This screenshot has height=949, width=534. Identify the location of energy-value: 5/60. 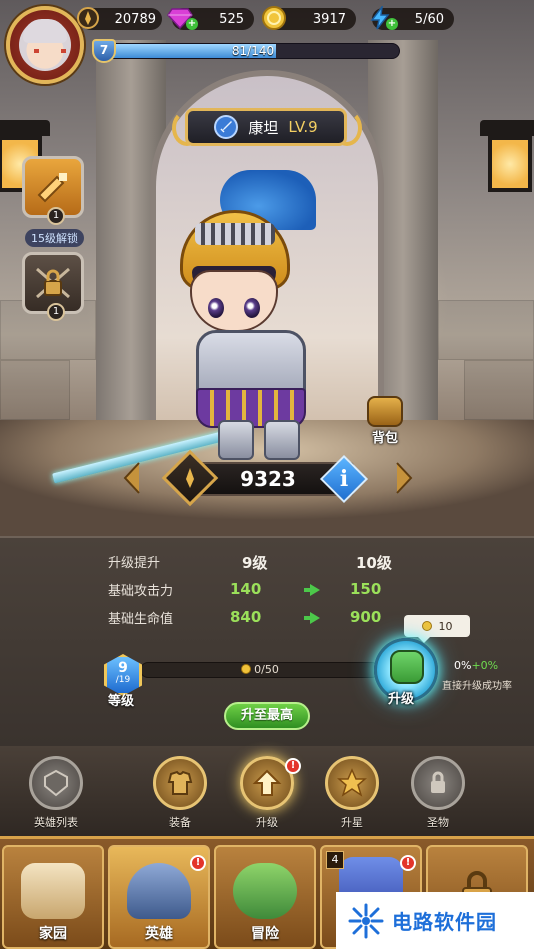
(429, 19).